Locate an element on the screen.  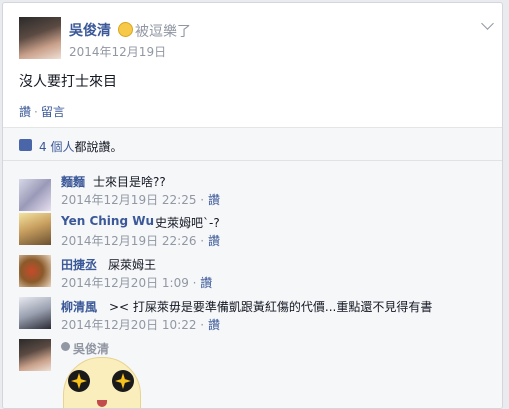
likes-count-link: 4 個人 is located at coordinates (56, 147).